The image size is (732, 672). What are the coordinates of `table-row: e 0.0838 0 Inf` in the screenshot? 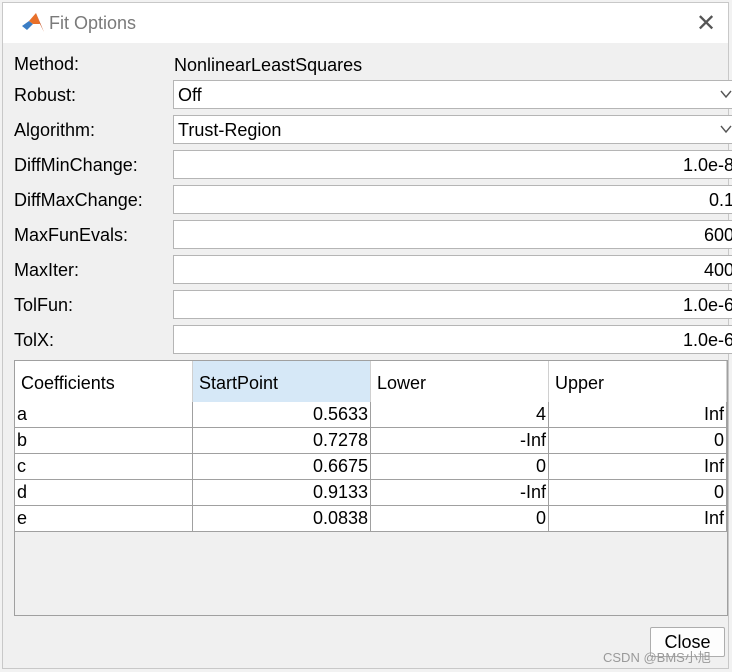 It's located at (371, 519).